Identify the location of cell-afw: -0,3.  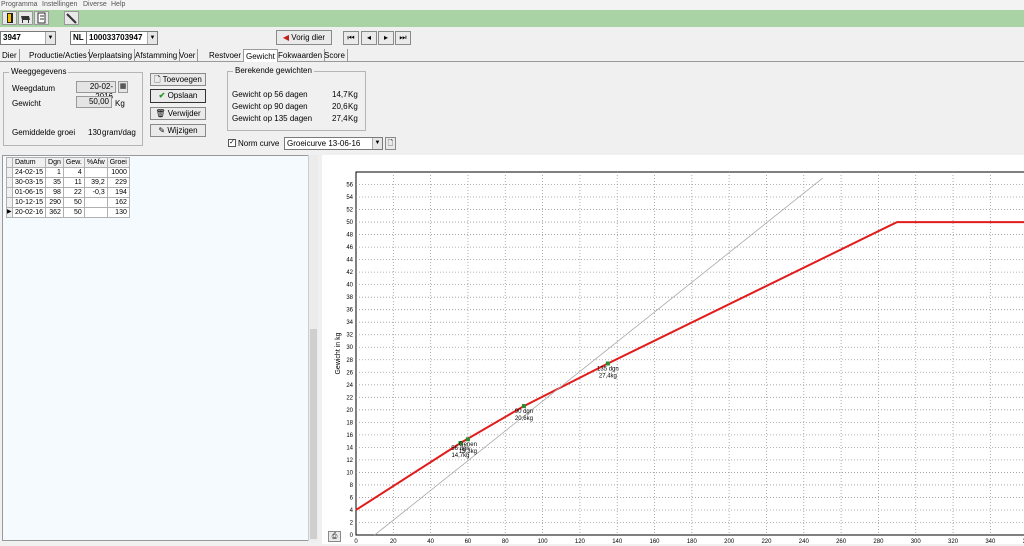
(95, 192).